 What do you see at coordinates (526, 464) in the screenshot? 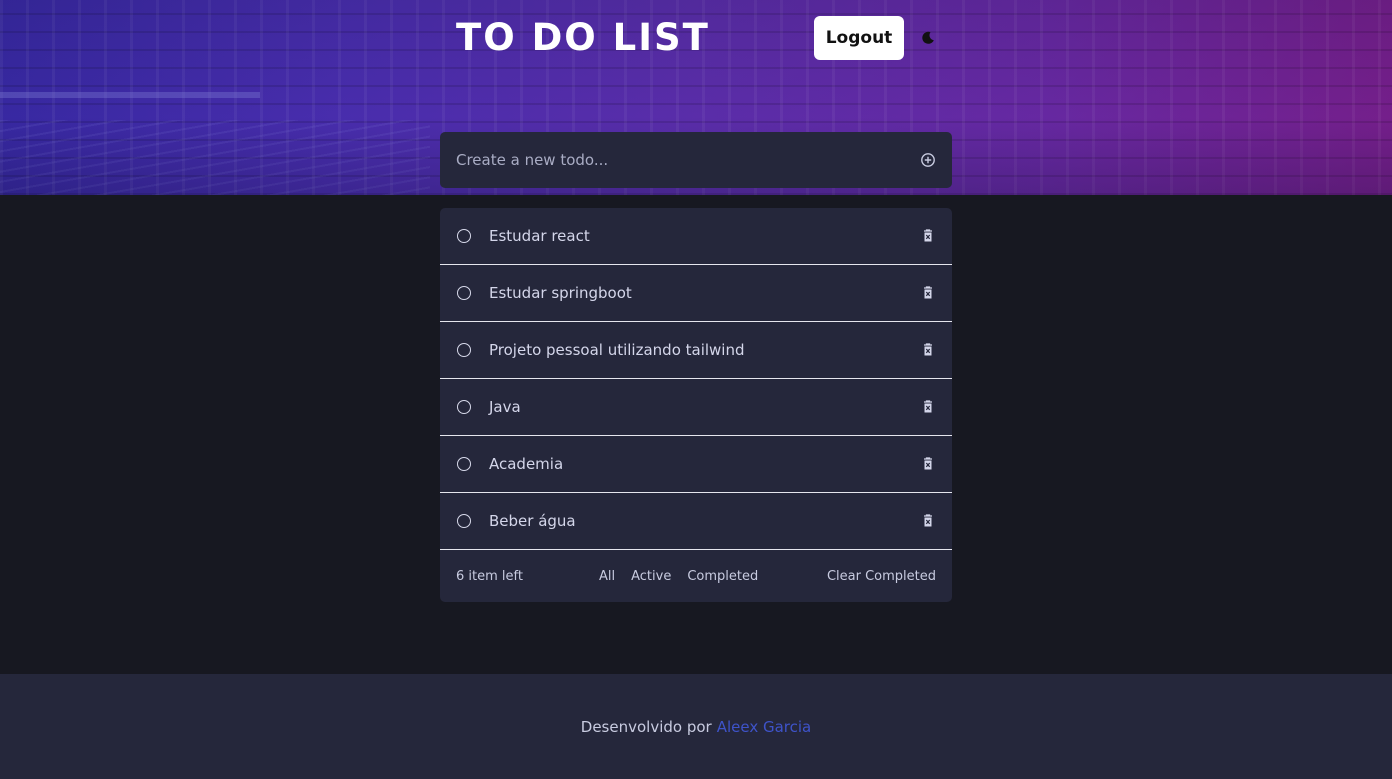
I see `todo-text: Academia` at bounding box center [526, 464].